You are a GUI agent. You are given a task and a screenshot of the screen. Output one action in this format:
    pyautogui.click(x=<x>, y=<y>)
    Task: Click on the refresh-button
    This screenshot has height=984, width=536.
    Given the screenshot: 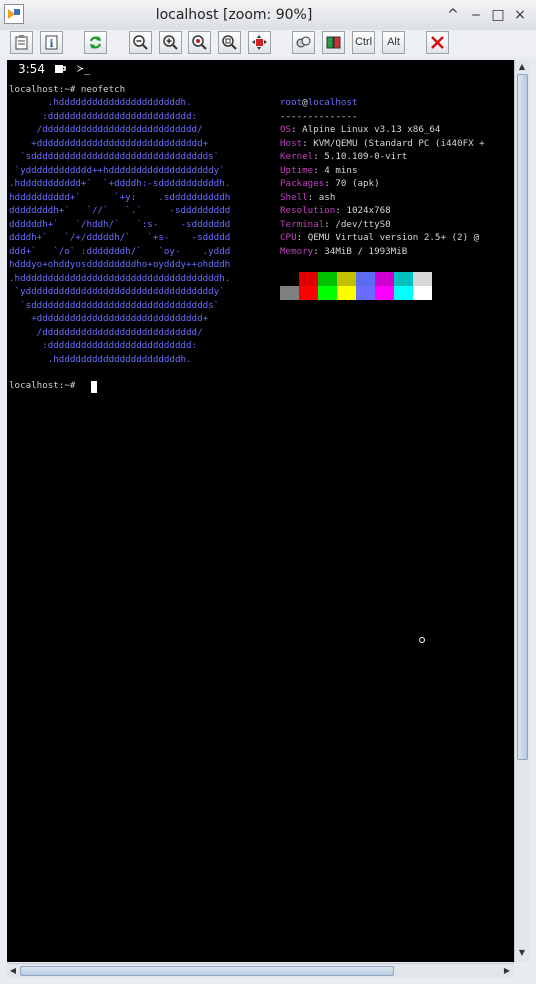 What is the action you would take?
    pyautogui.click(x=95, y=42)
    